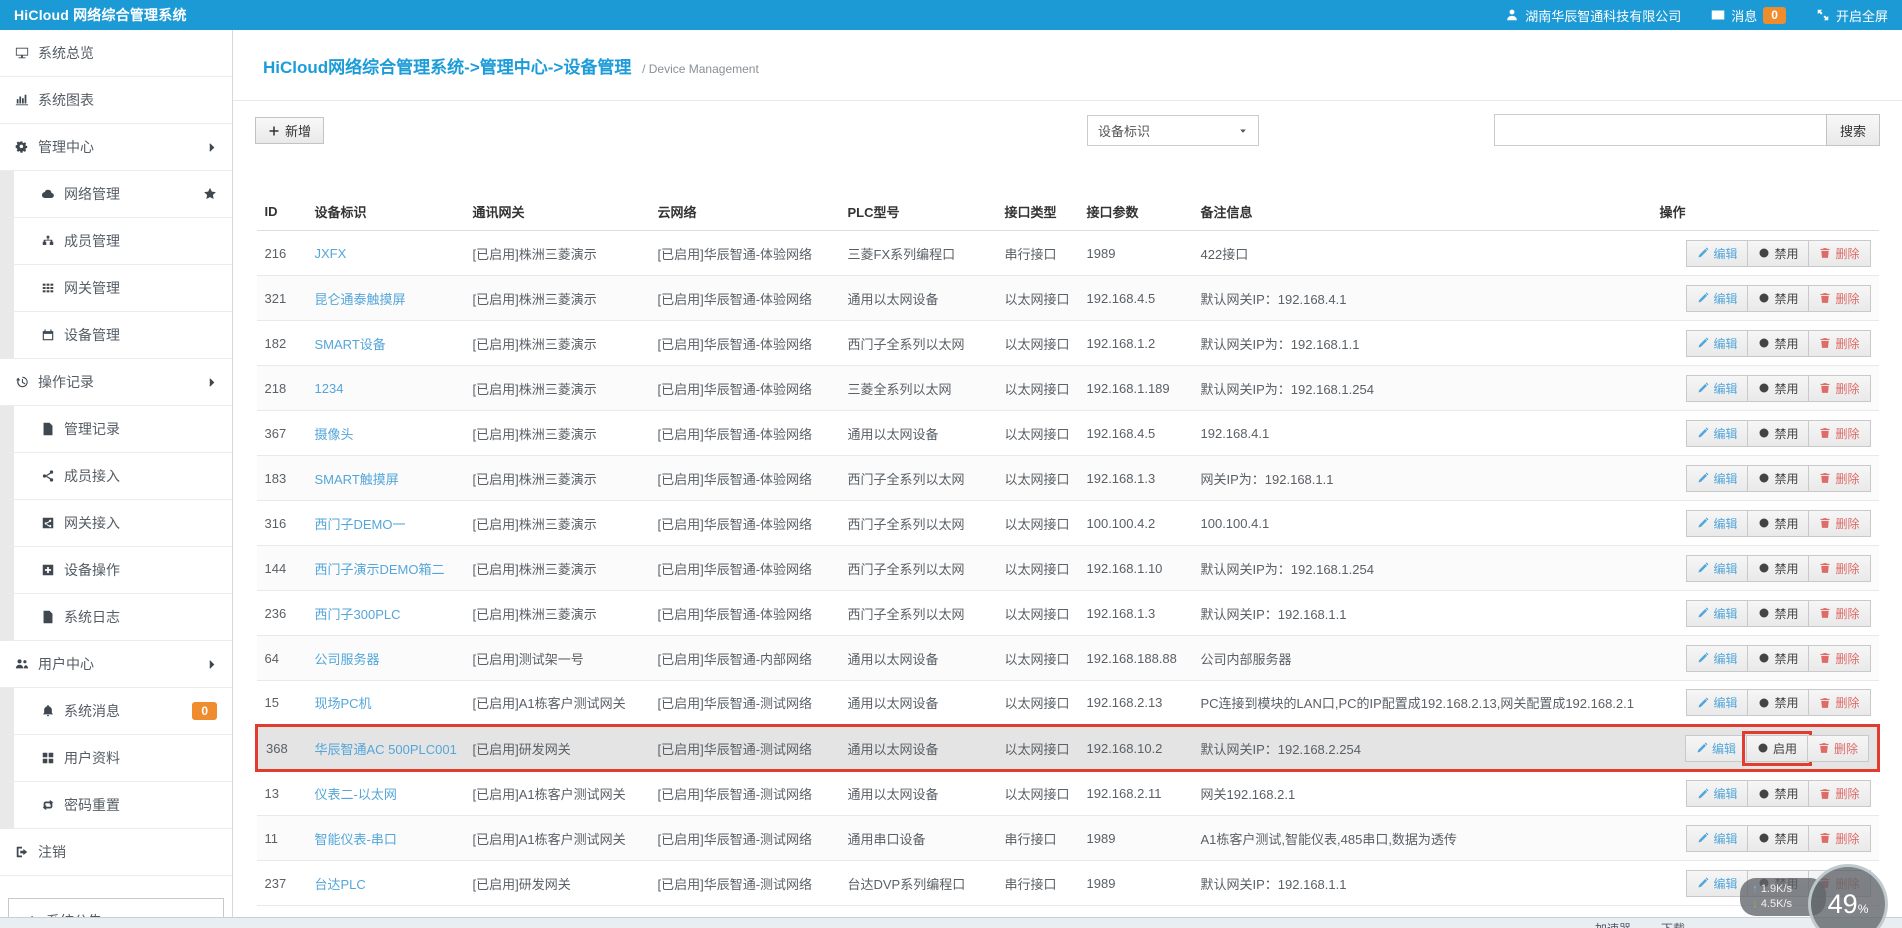  What do you see at coordinates (92, 429) in the screenshot?
I see `sidebar-item-label: 管理记录` at bounding box center [92, 429].